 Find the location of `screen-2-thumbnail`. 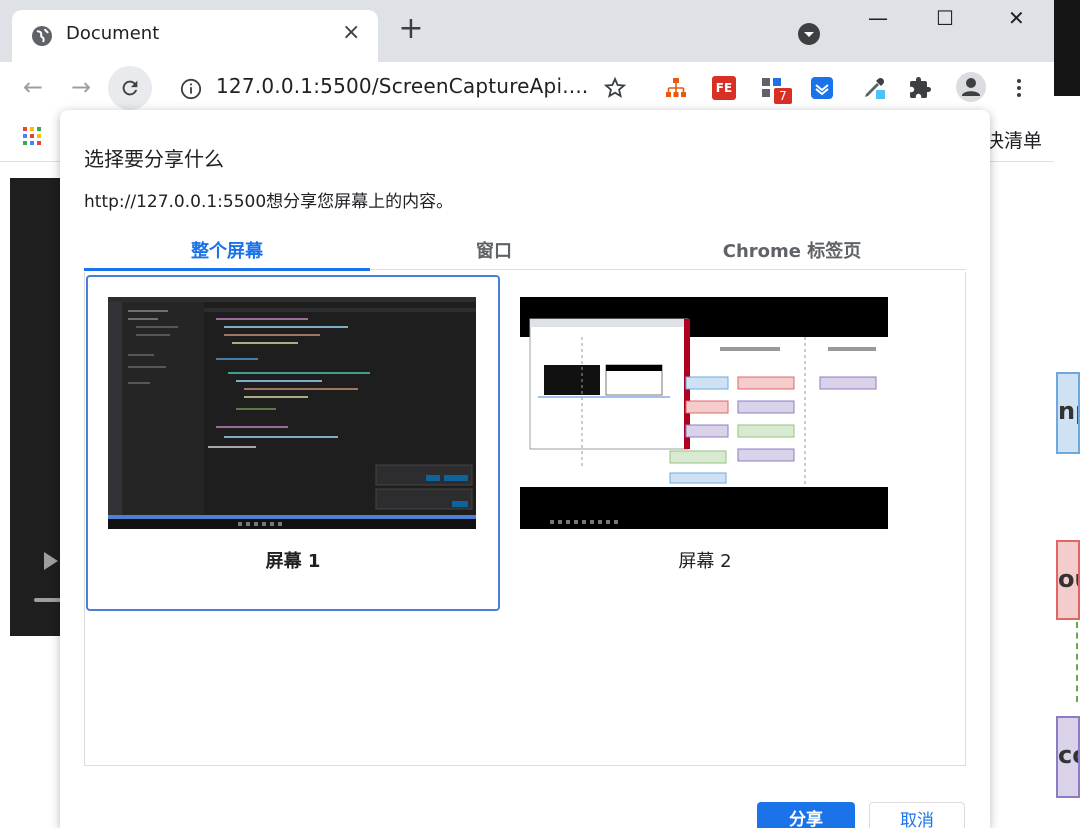

screen-2-thumbnail is located at coordinates (704, 413).